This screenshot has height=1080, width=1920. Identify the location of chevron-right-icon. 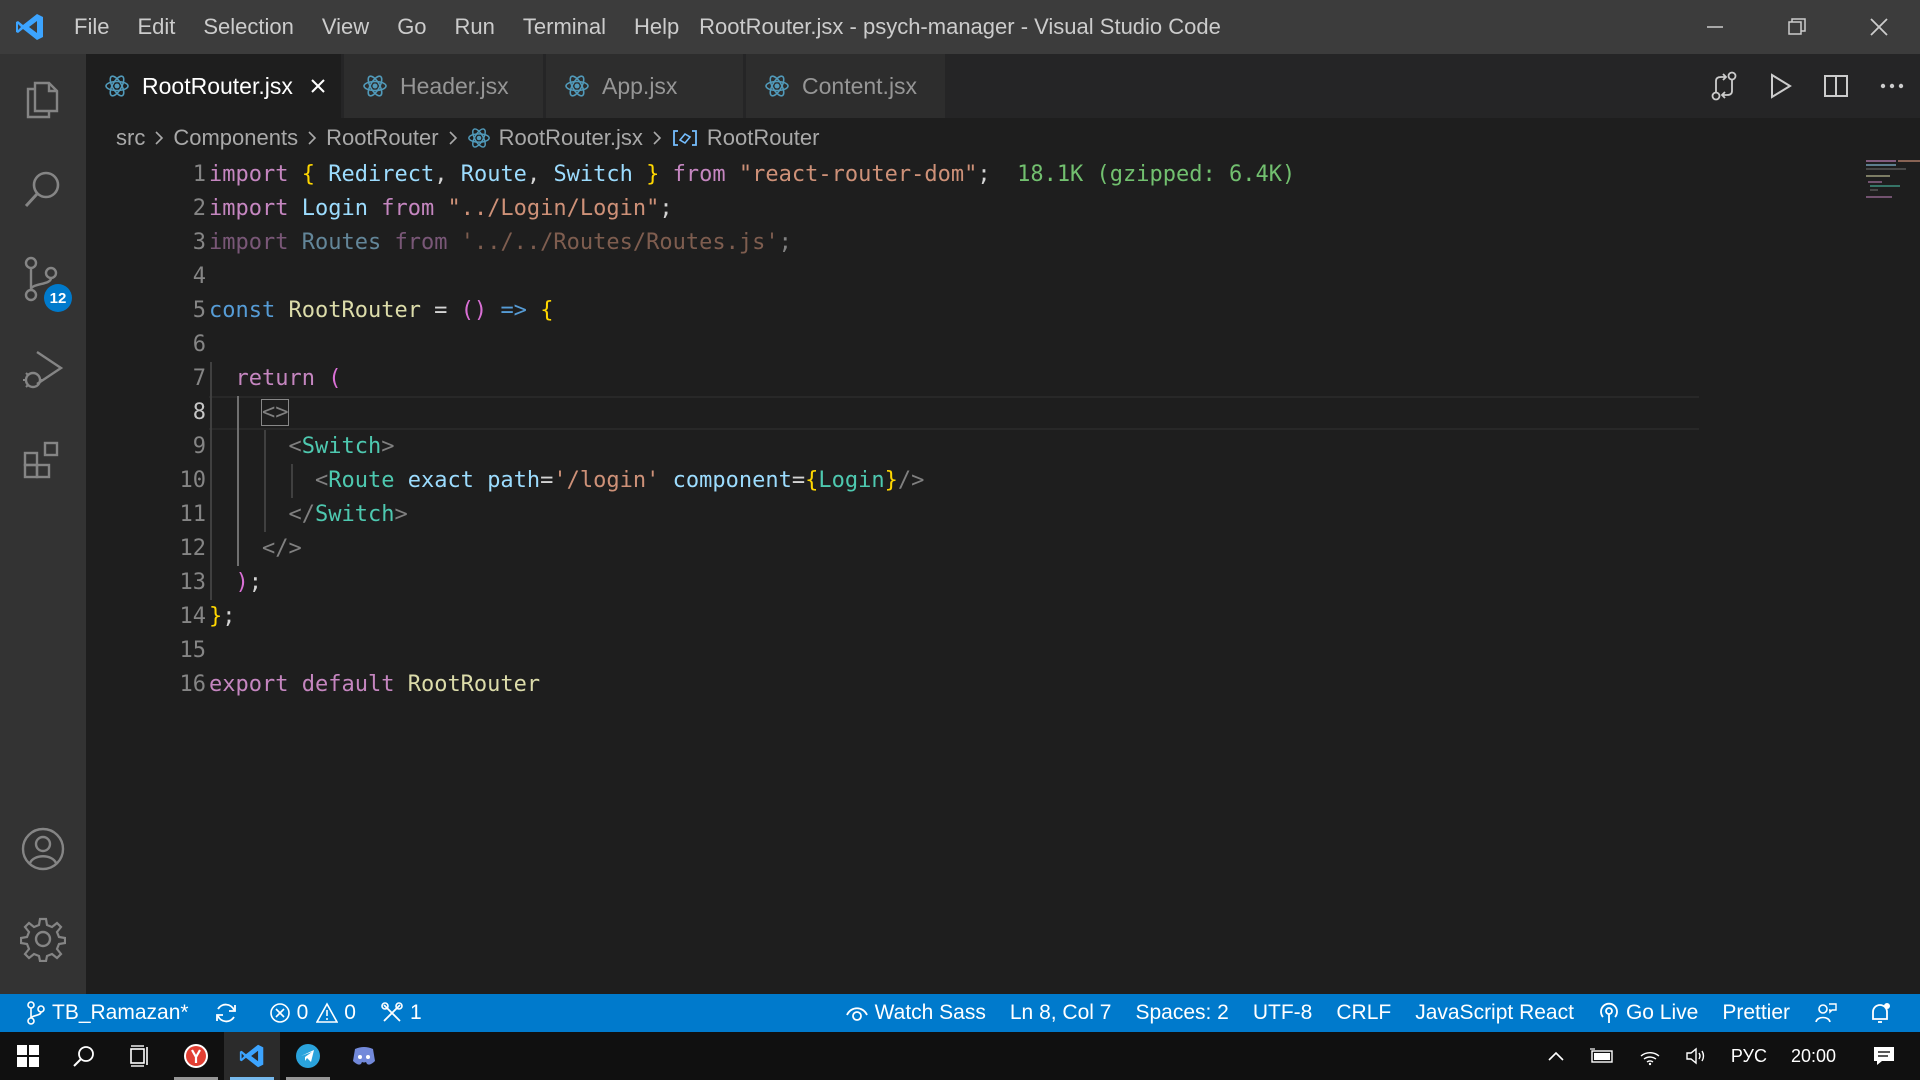
(312, 138).